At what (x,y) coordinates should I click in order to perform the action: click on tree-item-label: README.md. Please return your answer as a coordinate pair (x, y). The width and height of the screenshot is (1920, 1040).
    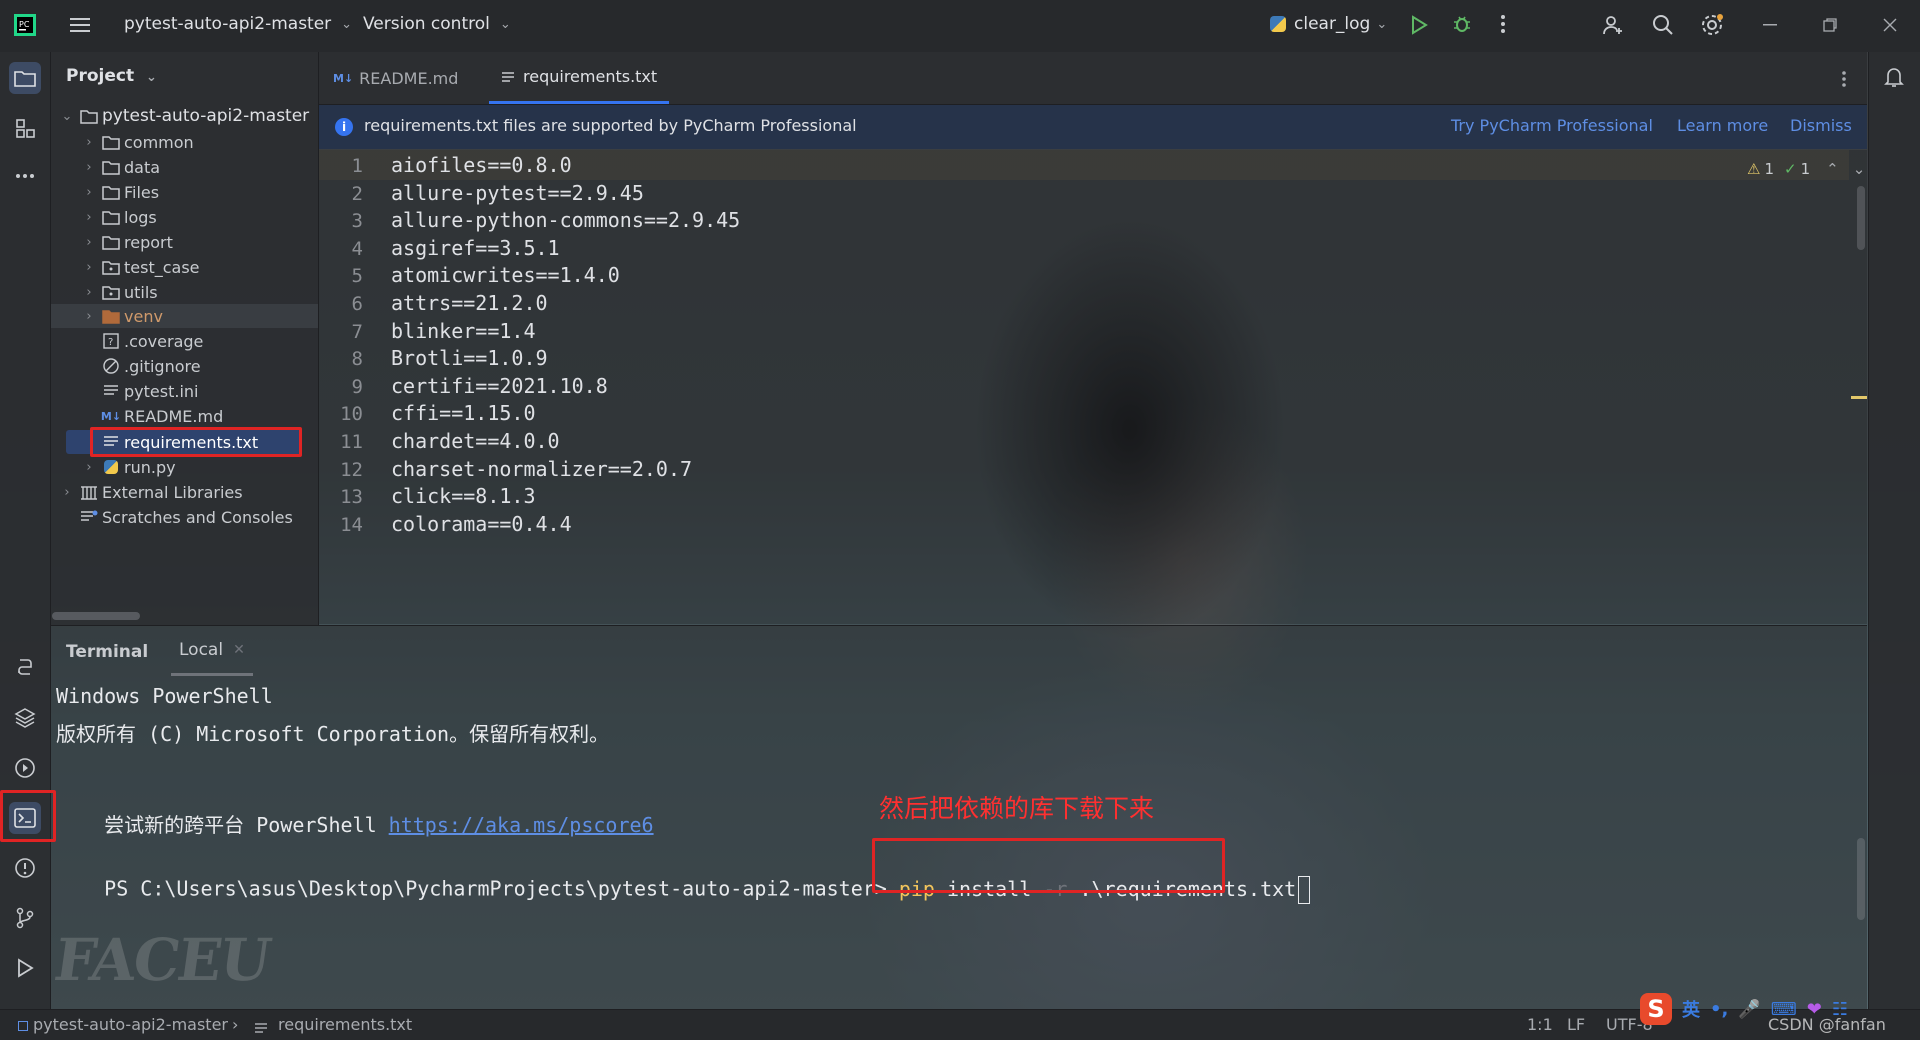
    Looking at the image, I should click on (174, 416).